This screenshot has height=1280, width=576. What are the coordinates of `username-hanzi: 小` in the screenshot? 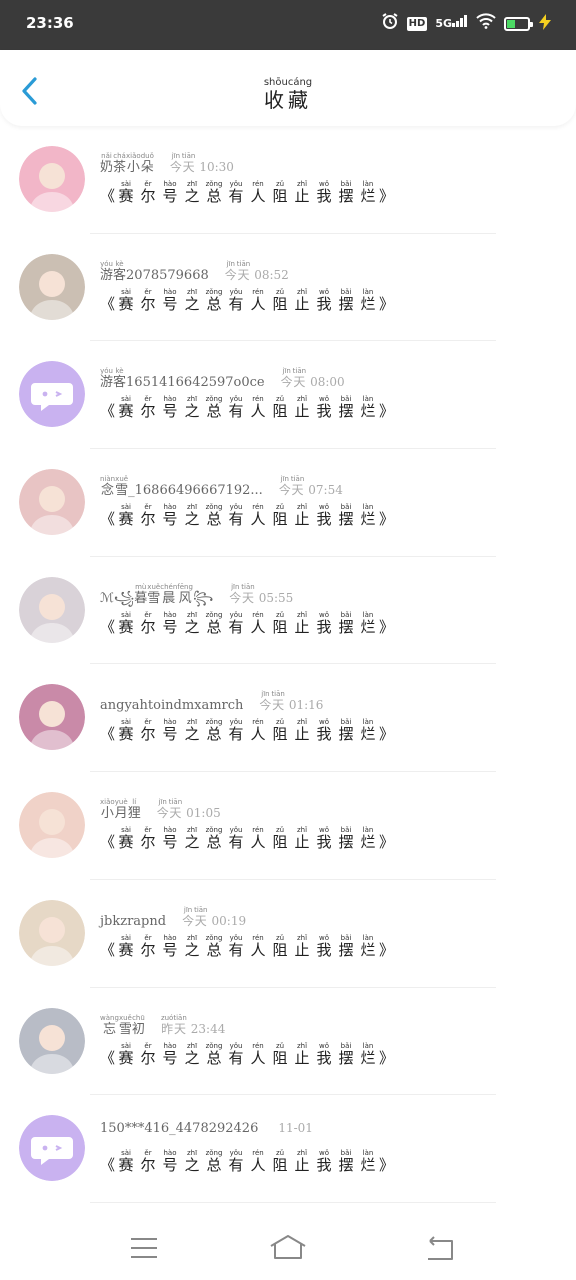 It's located at (133, 167).